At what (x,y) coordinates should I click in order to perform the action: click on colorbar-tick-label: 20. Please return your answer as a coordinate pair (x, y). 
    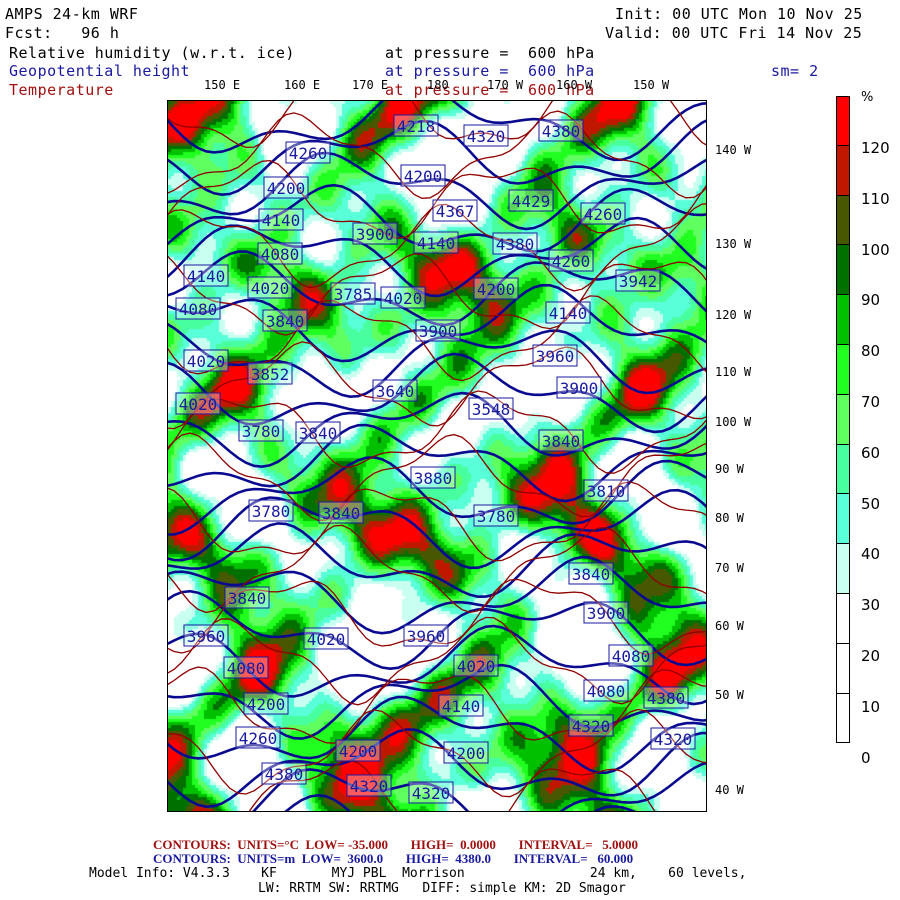
    Looking at the image, I should click on (871, 656).